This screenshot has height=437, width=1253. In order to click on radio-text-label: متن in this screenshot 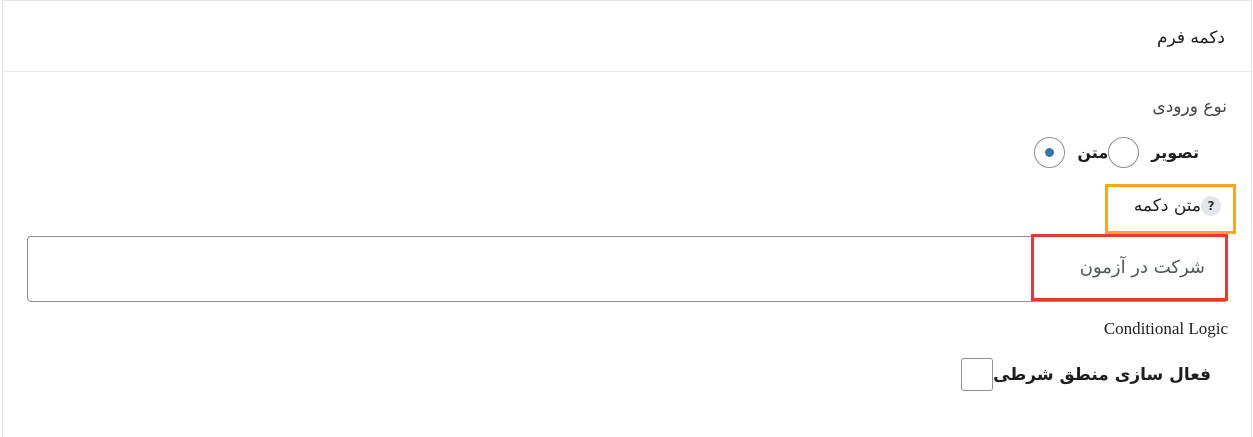, I will do `click(1093, 152)`.